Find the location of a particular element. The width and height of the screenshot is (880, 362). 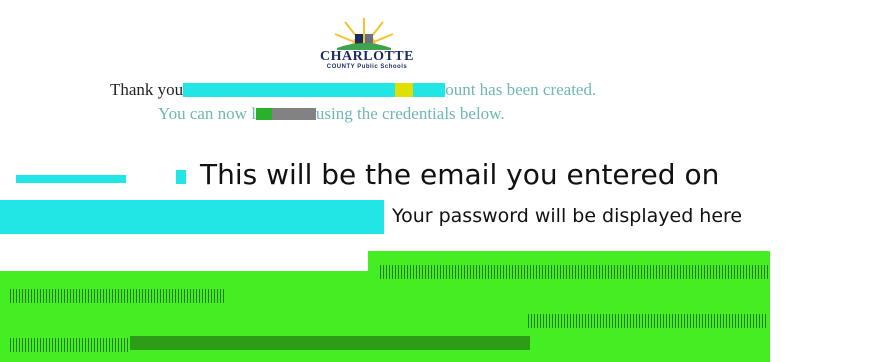

line1-start: Thank you is located at coordinates (147, 89).